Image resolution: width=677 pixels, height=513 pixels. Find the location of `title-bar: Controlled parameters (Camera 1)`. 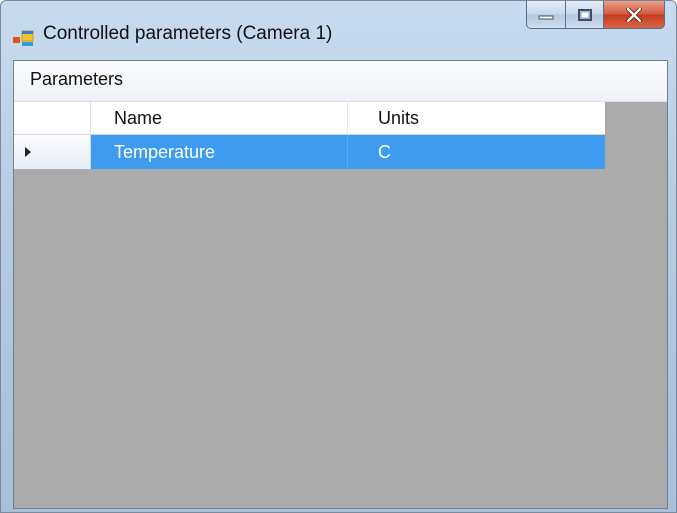

title-bar: Controlled parameters (Camera 1) is located at coordinates (338, 30).